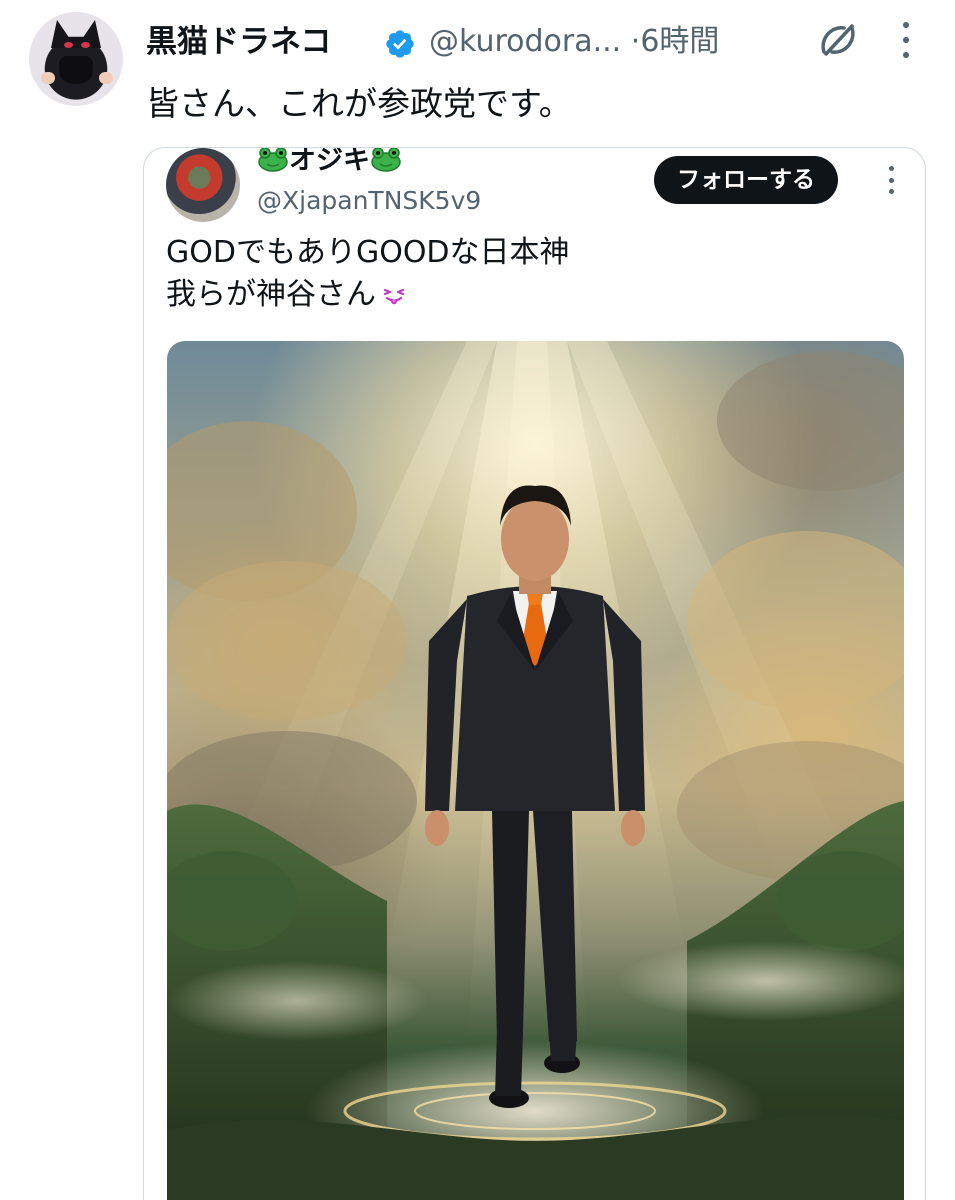 Image resolution: width=955 pixels, height=1200 pixels. Describe the element at coordinates (271, 294) in the screenshot. I see `quoted-text-line-2-text: 我らが神谷さん` at that location.